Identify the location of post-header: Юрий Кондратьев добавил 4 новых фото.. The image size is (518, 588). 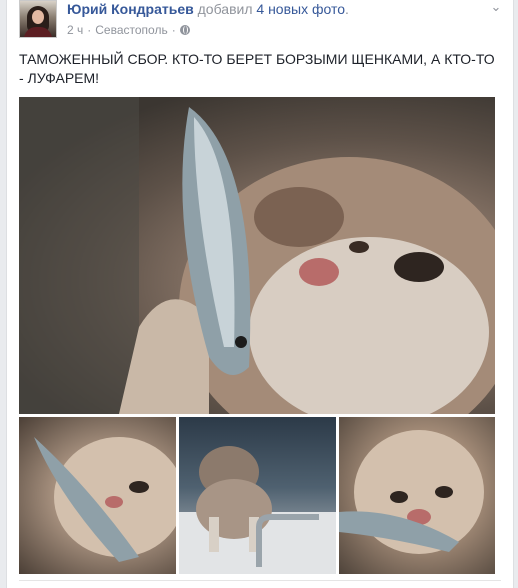
(208, 9).